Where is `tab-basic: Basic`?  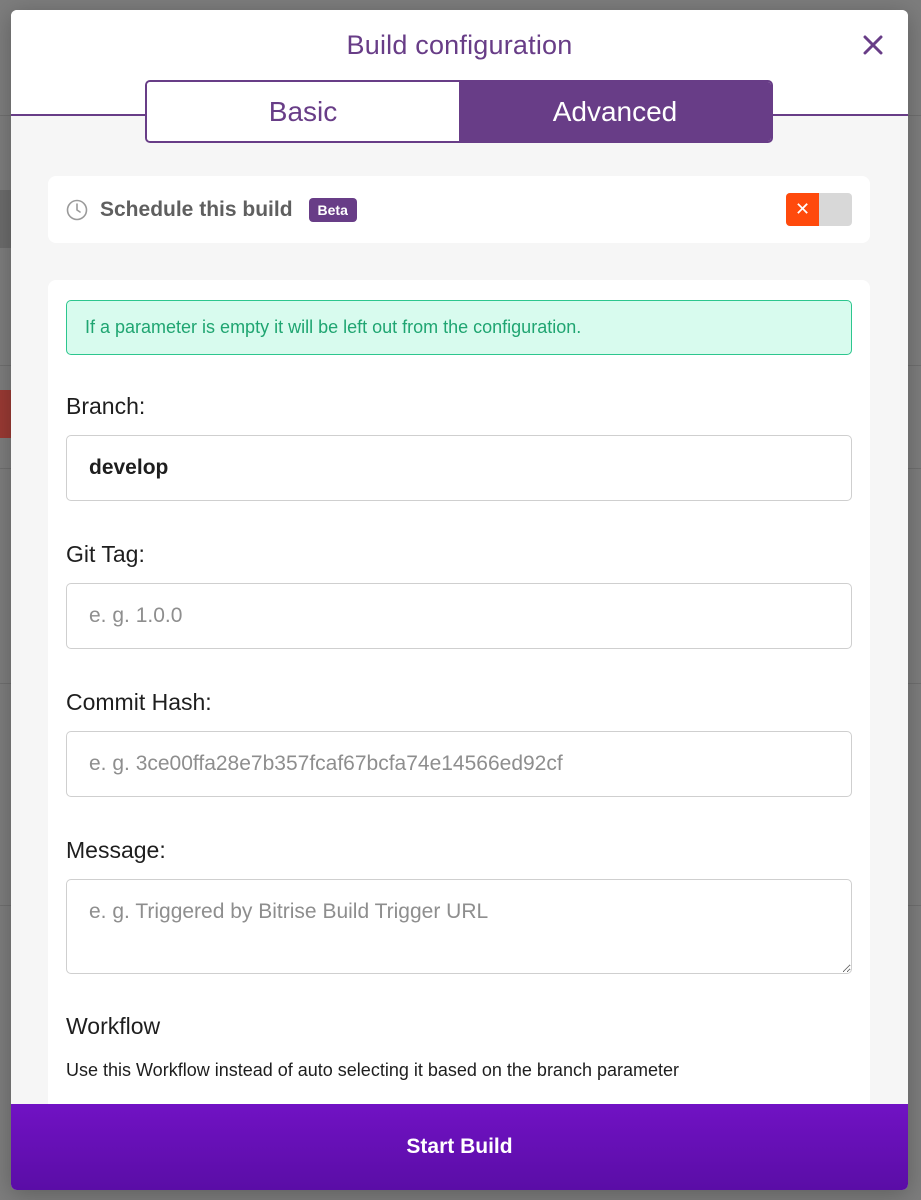
tab-basic: Basic is located at coordinates (303, 111).